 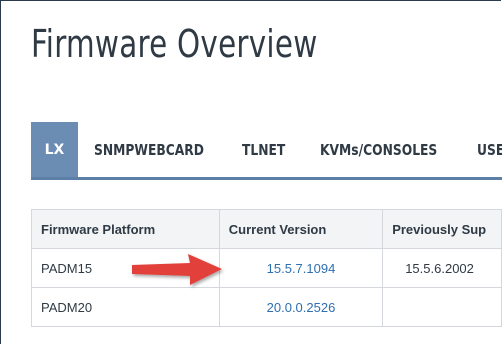 I want to click on platform-cell: PADM20, so click(x=125, y=307).